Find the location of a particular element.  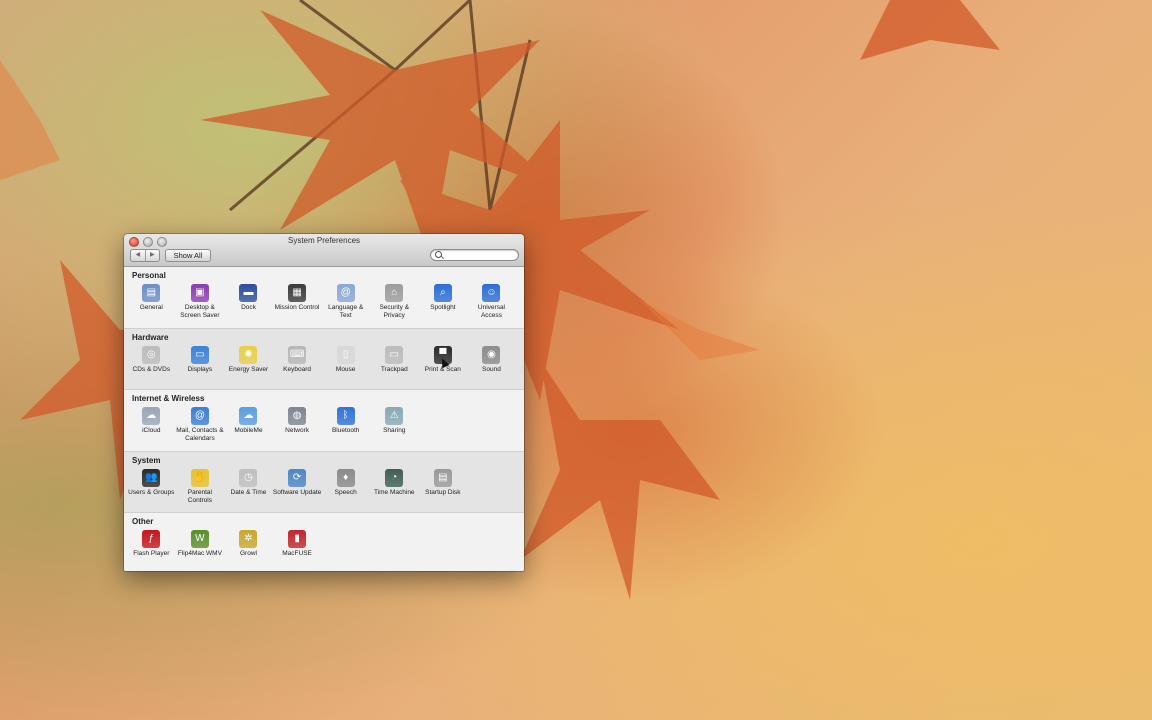

pref-pane-desktop-screensaver: ▣ Desktop & Screen Saver is located at coordinates (200, 302).